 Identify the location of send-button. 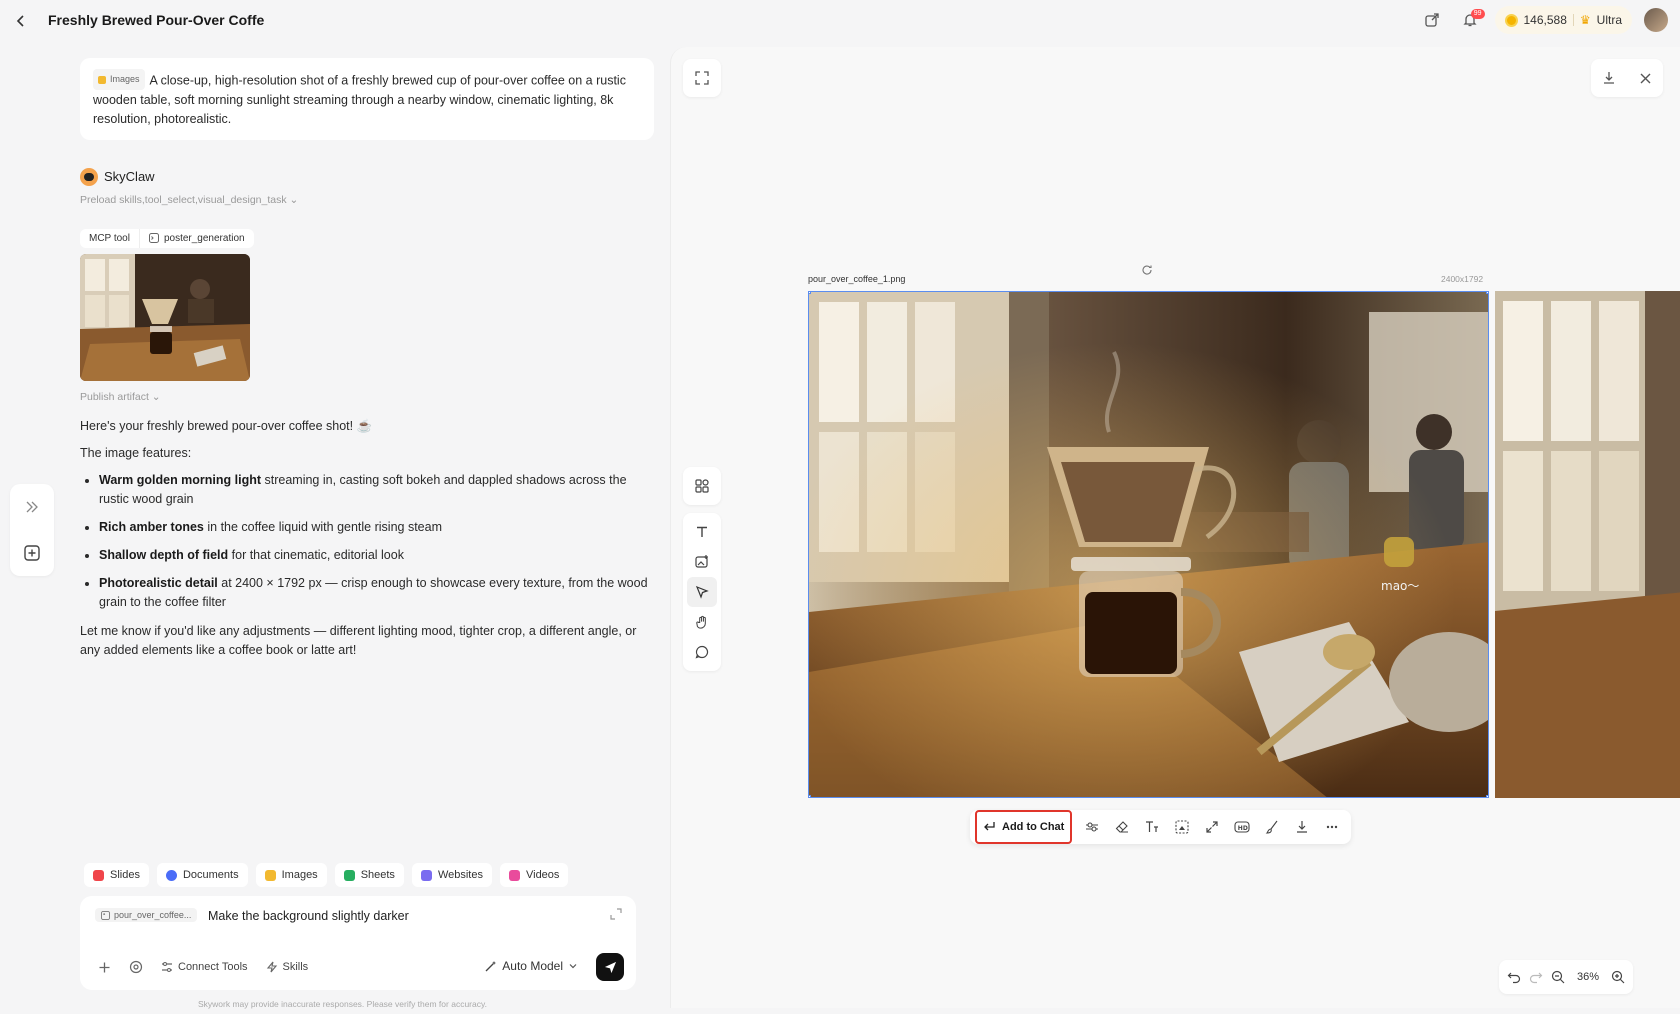
(610, 967).